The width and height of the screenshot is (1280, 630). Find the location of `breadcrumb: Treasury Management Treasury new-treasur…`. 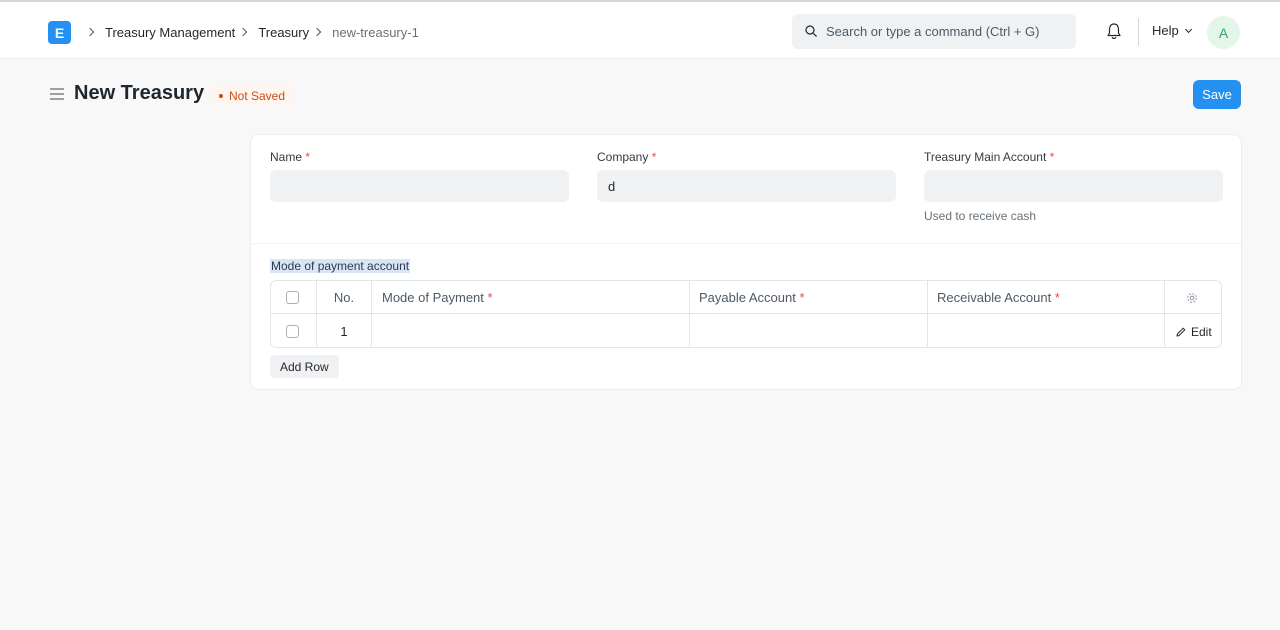

breadcrumb: Treasury Management Treasury new-treasur… is located at coordinates (250, 32).